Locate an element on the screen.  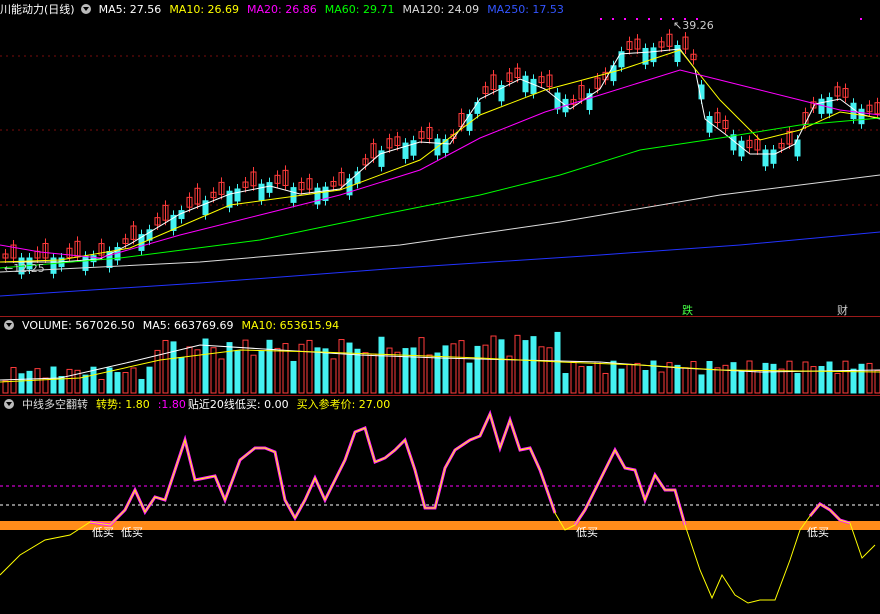
event-marker-drop: 跌 is located at coordinates (687, 310).